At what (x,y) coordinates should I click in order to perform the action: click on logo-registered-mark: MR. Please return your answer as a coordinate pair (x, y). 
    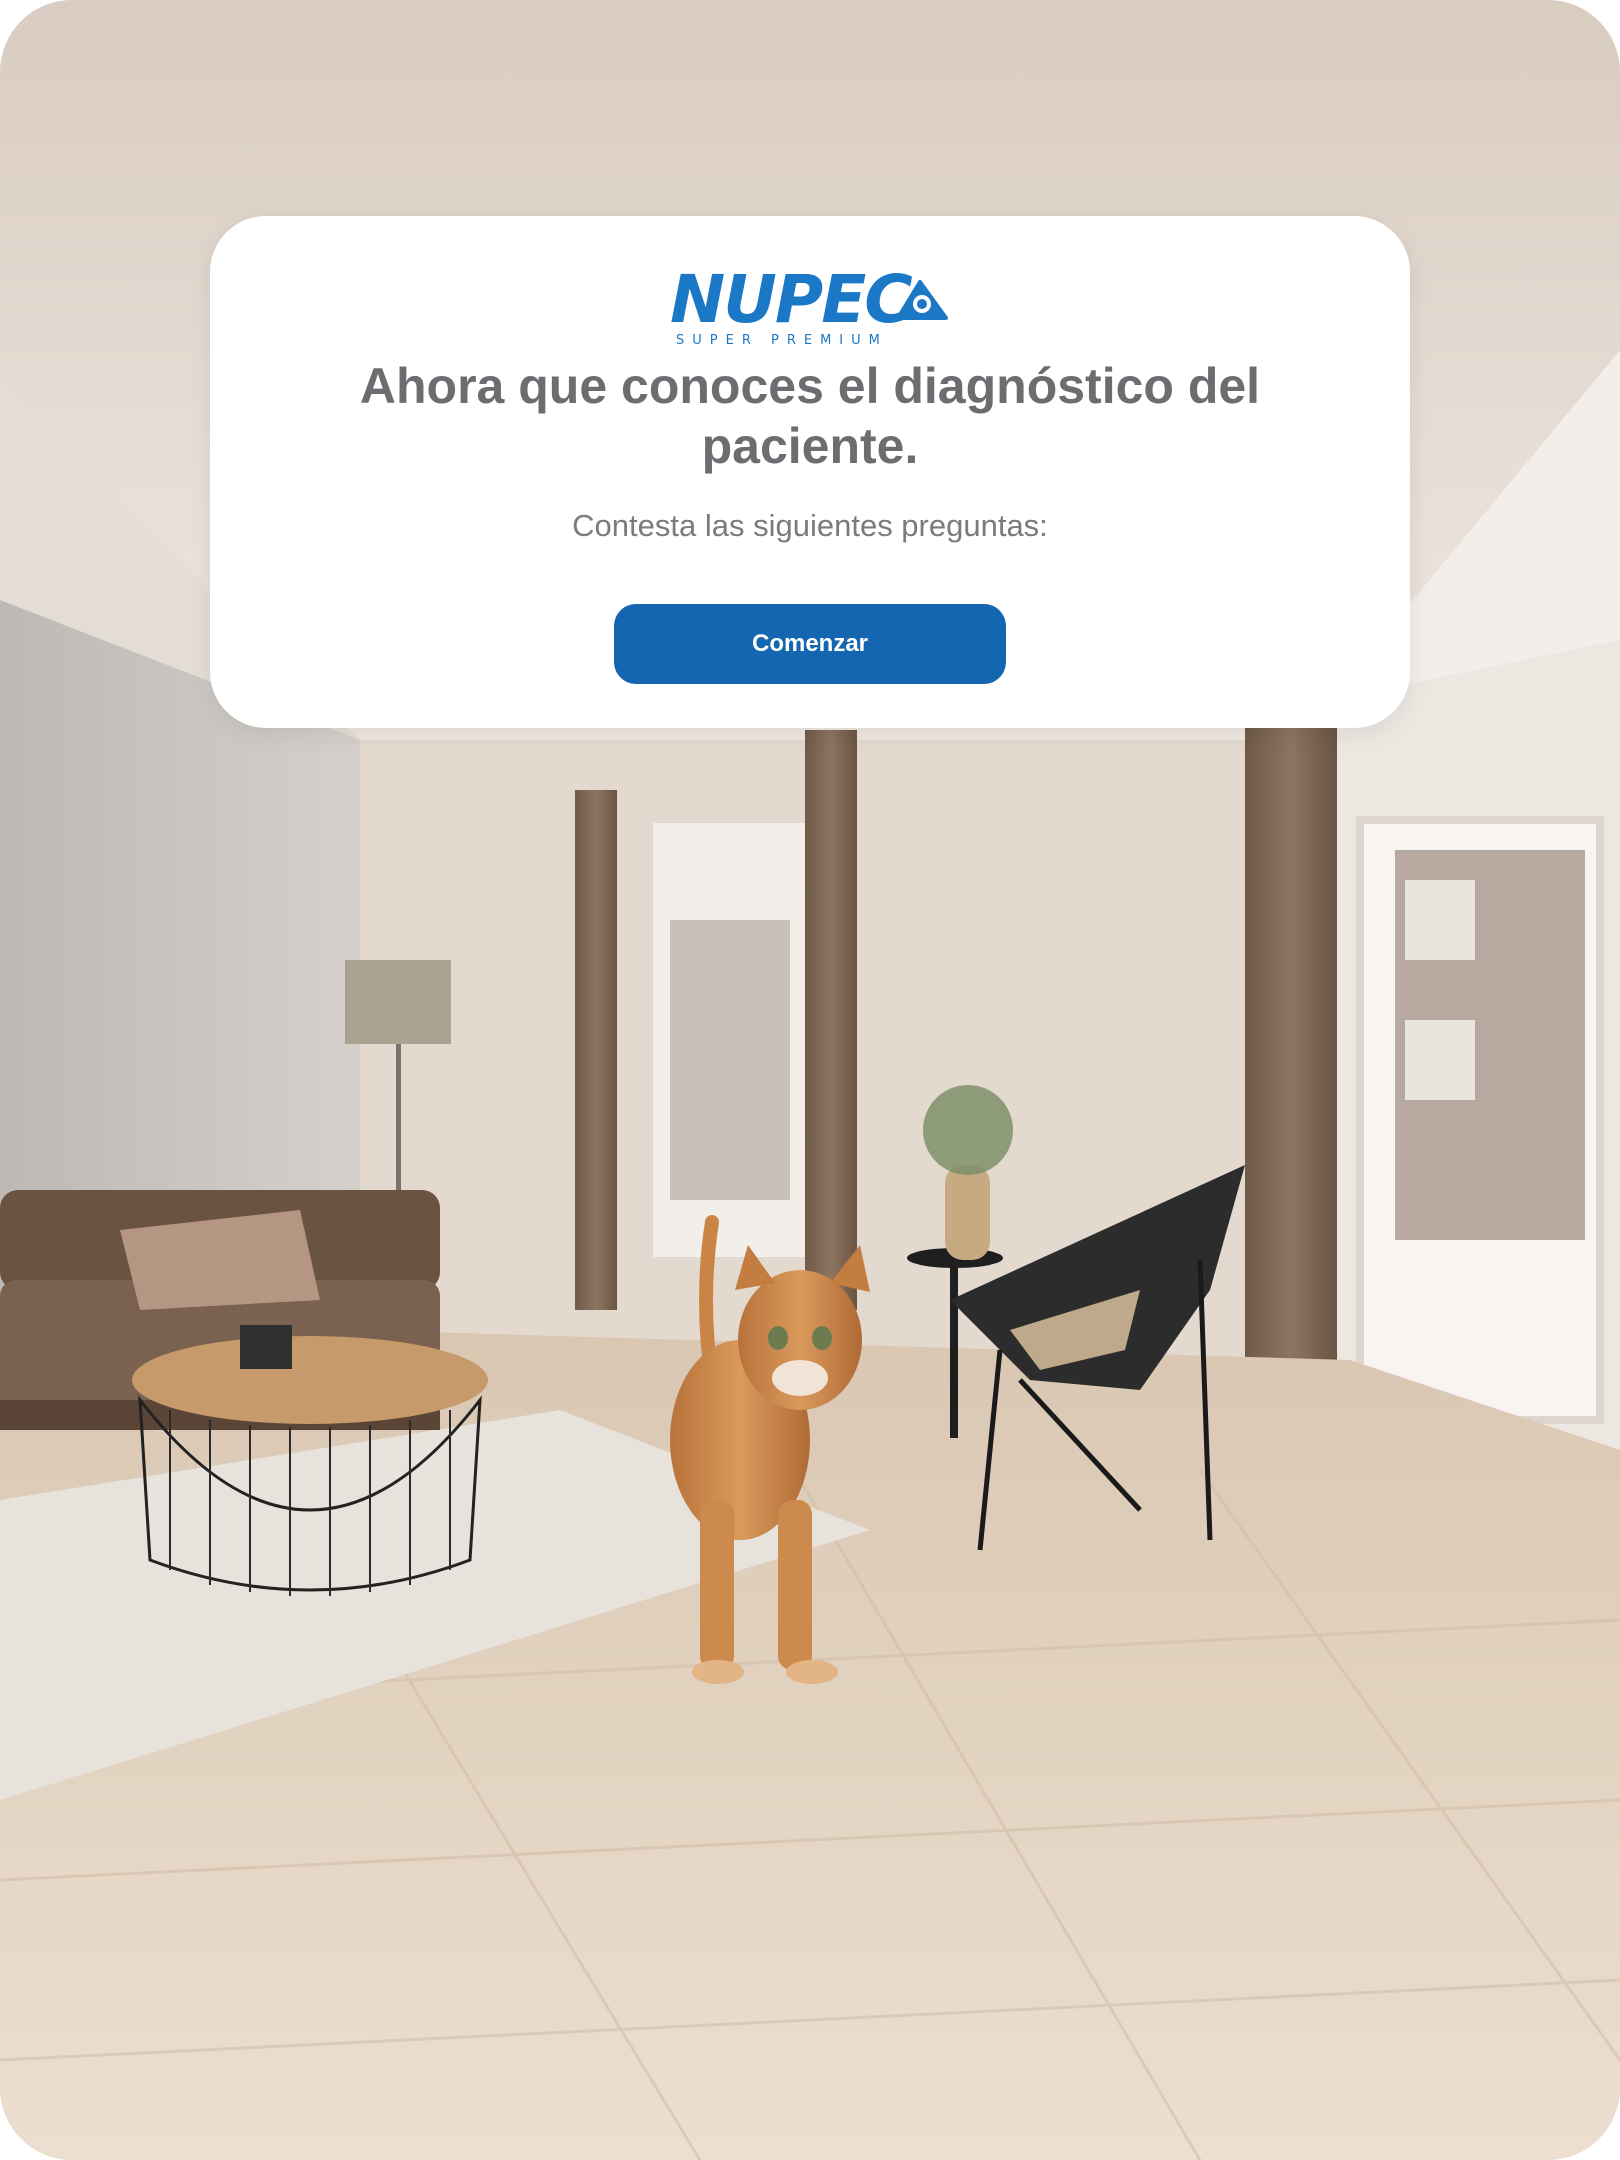
    Looking at the image, I should click on (905, 280).